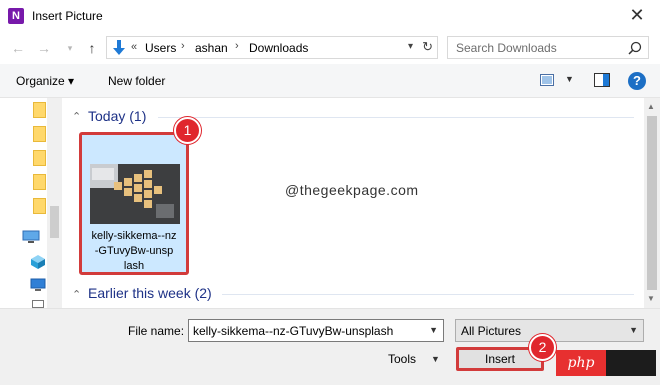 The width and height of the screenshot is (660, 385). What do you see at coordinates (38, 262) in the screenshot?
I see `3d-objects-icon` at bounding box center [38, 262].